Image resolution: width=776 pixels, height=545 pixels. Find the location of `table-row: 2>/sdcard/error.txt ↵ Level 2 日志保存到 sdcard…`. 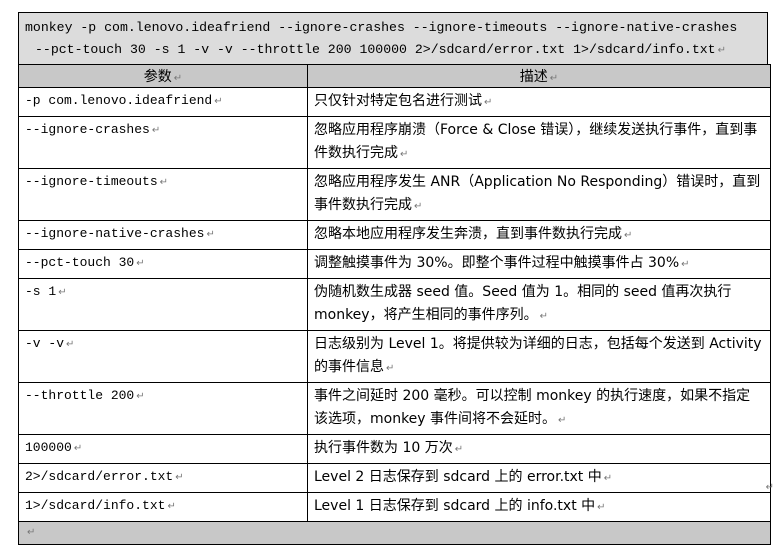

table-row: 2>/sdcard/error.txt ↵ Level 2 日志保存到 sdcard… is located at coordinates (394, 478).